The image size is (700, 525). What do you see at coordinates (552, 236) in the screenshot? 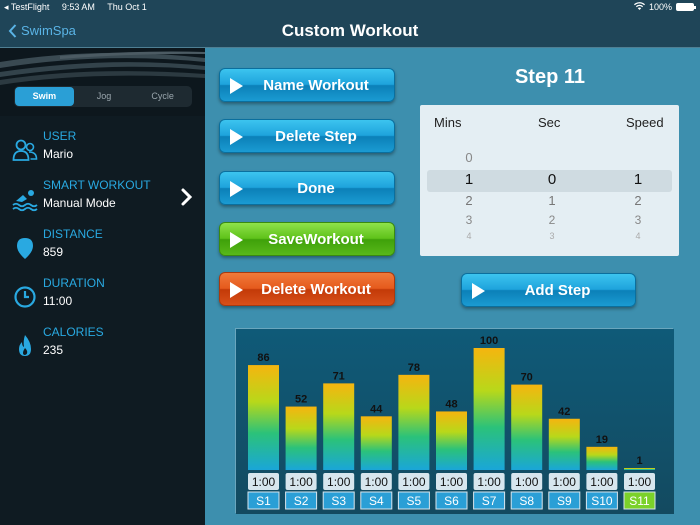
I see `picker-sec-option: 3` at bounding box center [552, 236].